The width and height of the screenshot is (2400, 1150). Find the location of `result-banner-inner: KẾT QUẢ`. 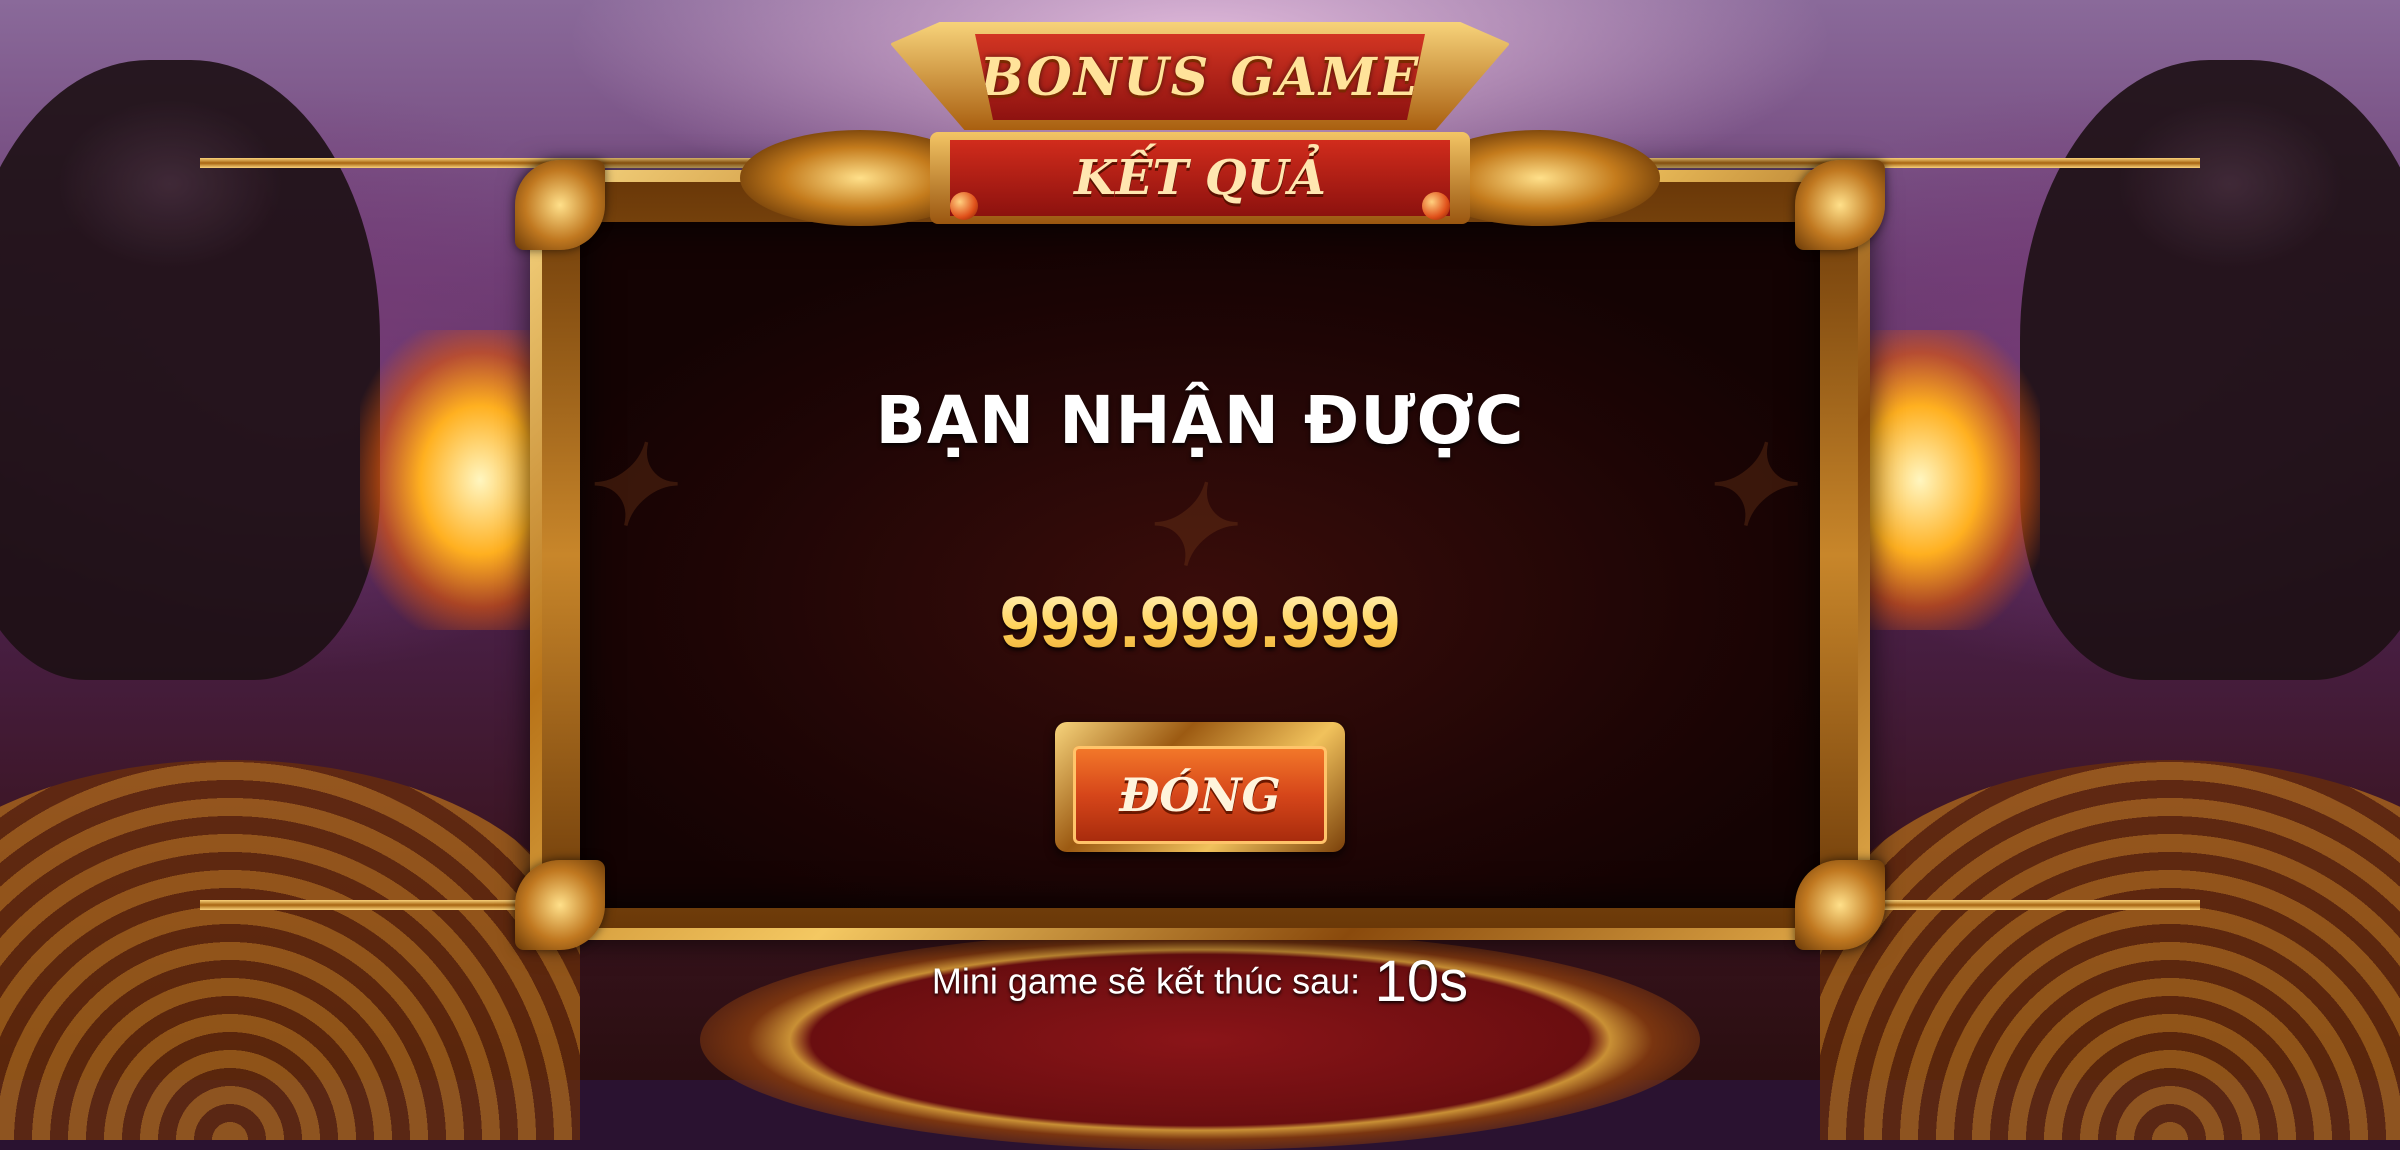

result-banner-inner: KẾT QUẢ is located at coordinates (1200, 178).